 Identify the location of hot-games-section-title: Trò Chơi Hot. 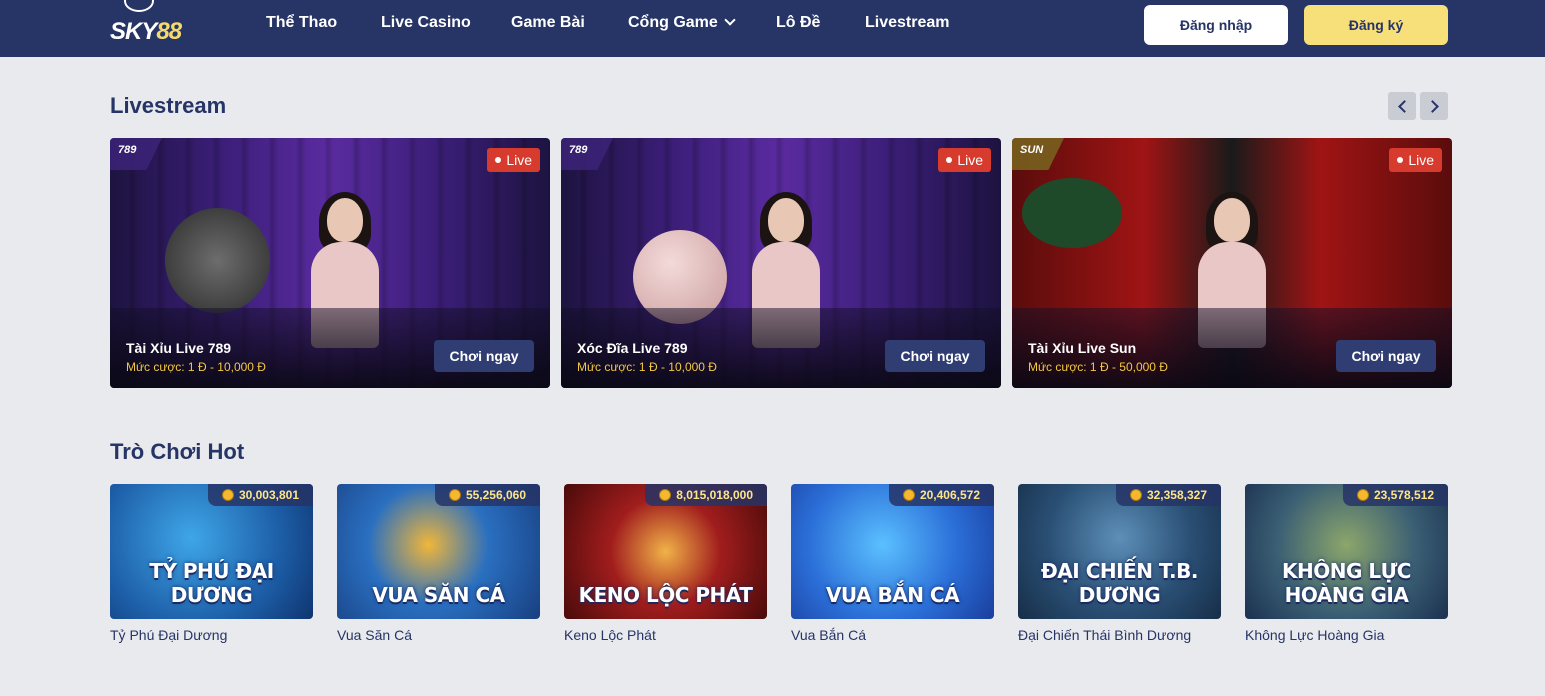
(177, 451).